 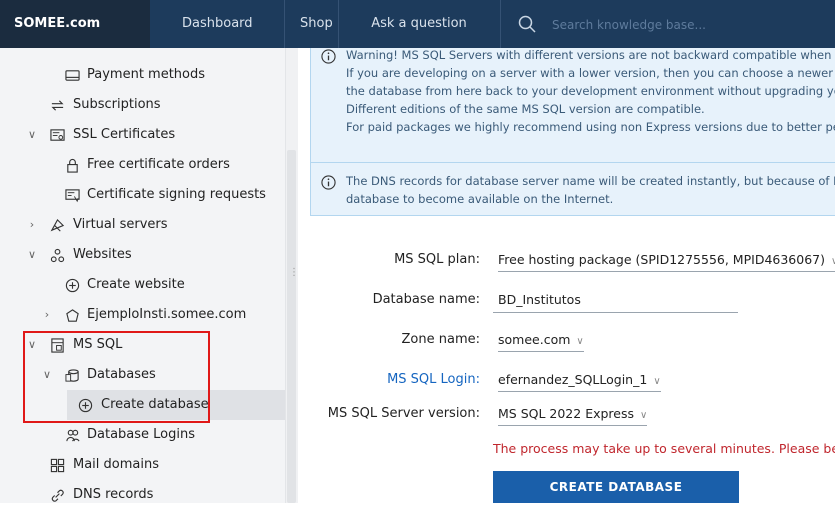 I want to click on create-database-button: CREATE DATABASE, so click(x=616, y=487).